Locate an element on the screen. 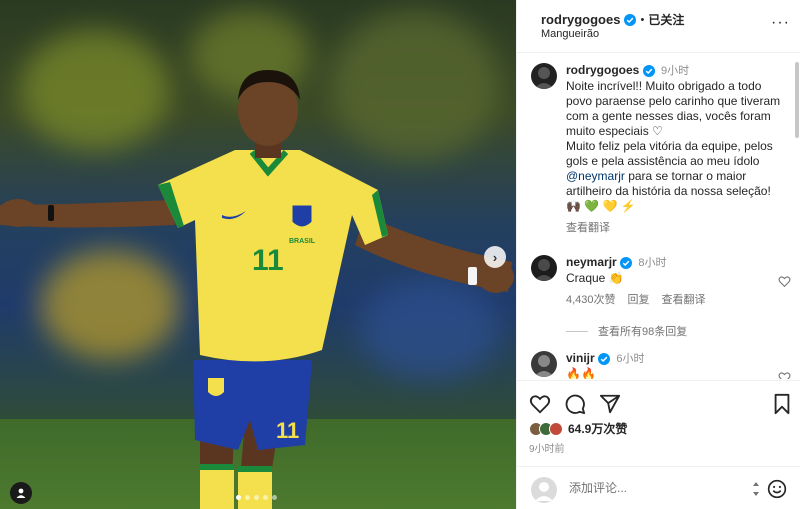 Image resolution: width=800 pixels, height=509 pixels. comment-likes: 4,430次赞 is located at coordinates (591, 300).